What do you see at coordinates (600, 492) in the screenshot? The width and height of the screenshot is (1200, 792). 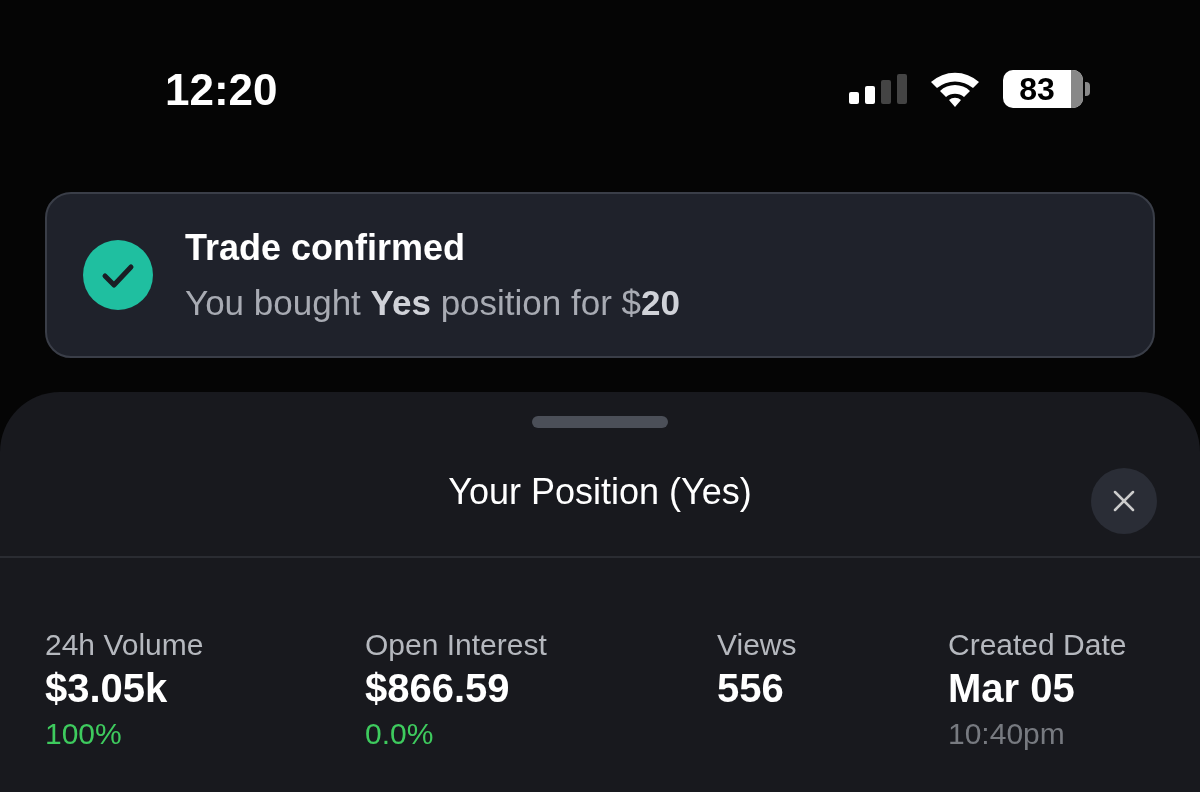 I see `sheet-title: Your Position (Yes)` at bounding box center [600, 492].